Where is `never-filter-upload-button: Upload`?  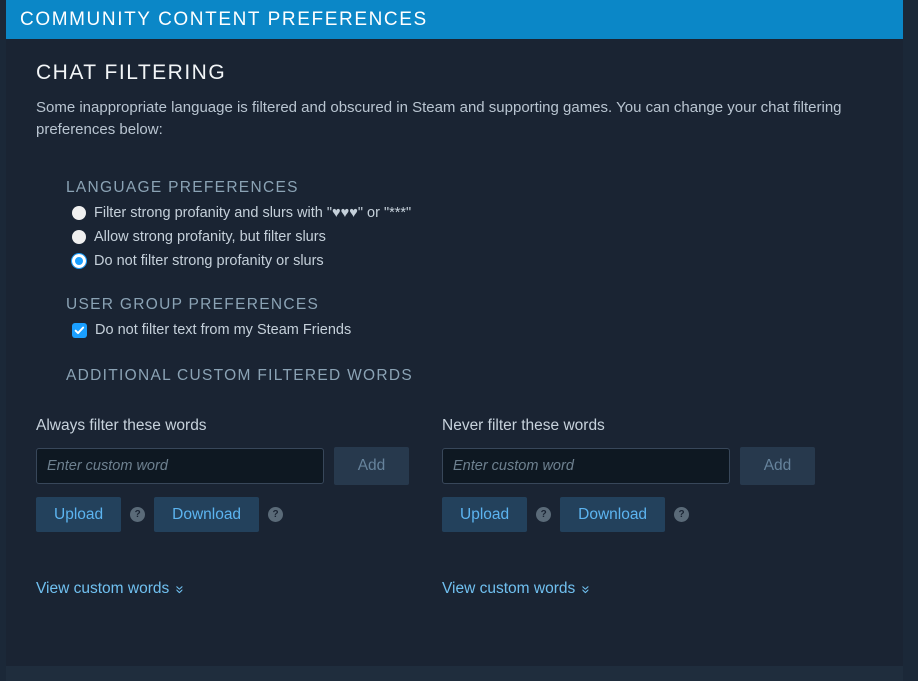 never-filter-upload-button: Upload is located at coordinates (485, 514).